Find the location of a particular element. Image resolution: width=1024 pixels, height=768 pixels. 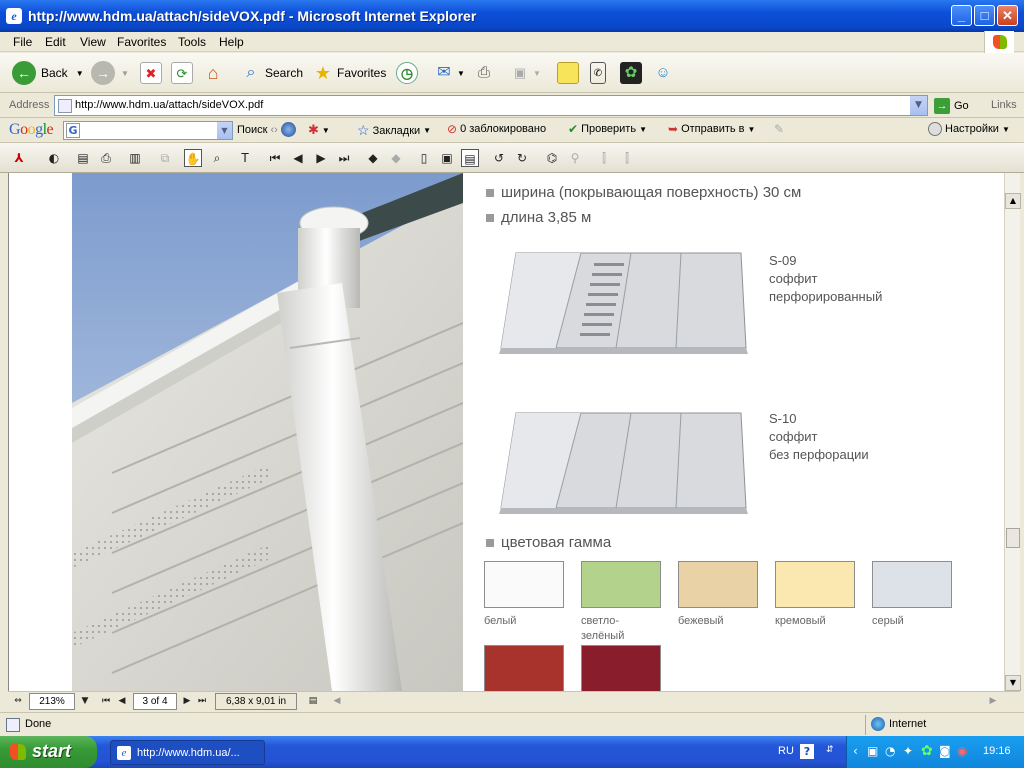

next-page-button-icon: ▶ is located at coordinates (187, 701).